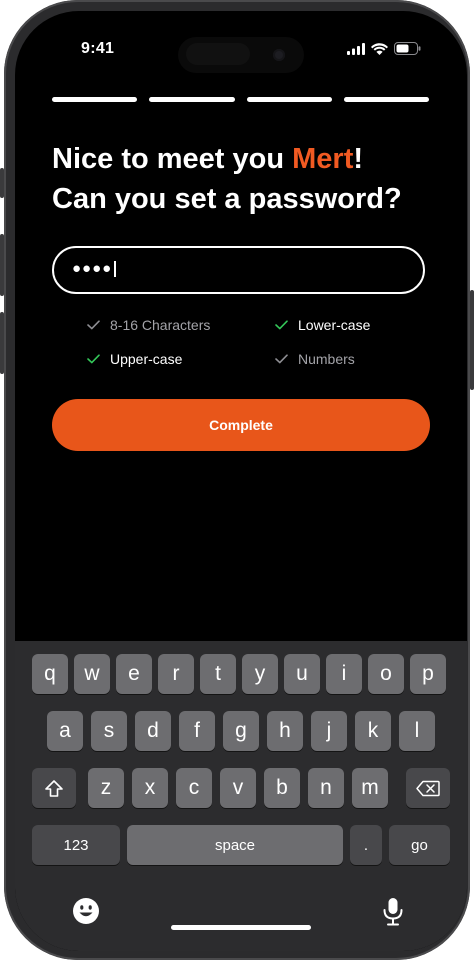  Describe the element at coordinates (241, 425) in the screenshot. I see `complete-button: Complete` at that location.